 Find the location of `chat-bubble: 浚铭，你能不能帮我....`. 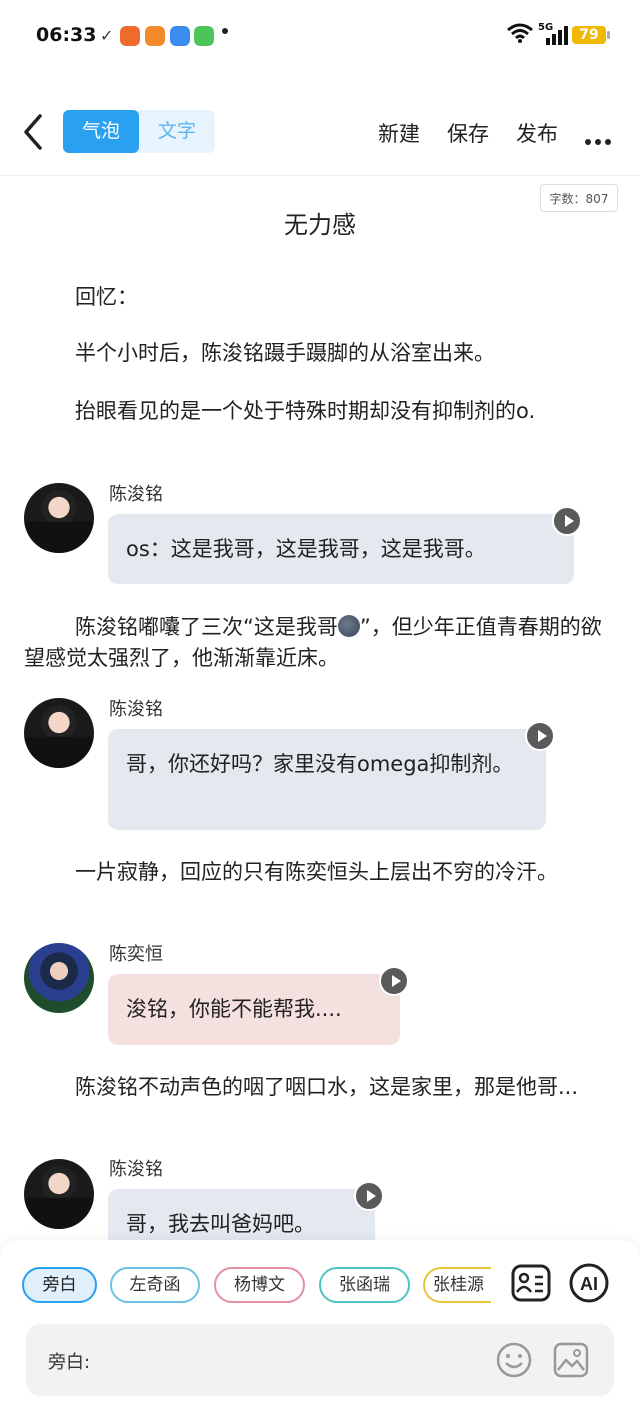

chat-bubble: 浚铭，你能不能帮我.... is located at coordinates (254, 1009).